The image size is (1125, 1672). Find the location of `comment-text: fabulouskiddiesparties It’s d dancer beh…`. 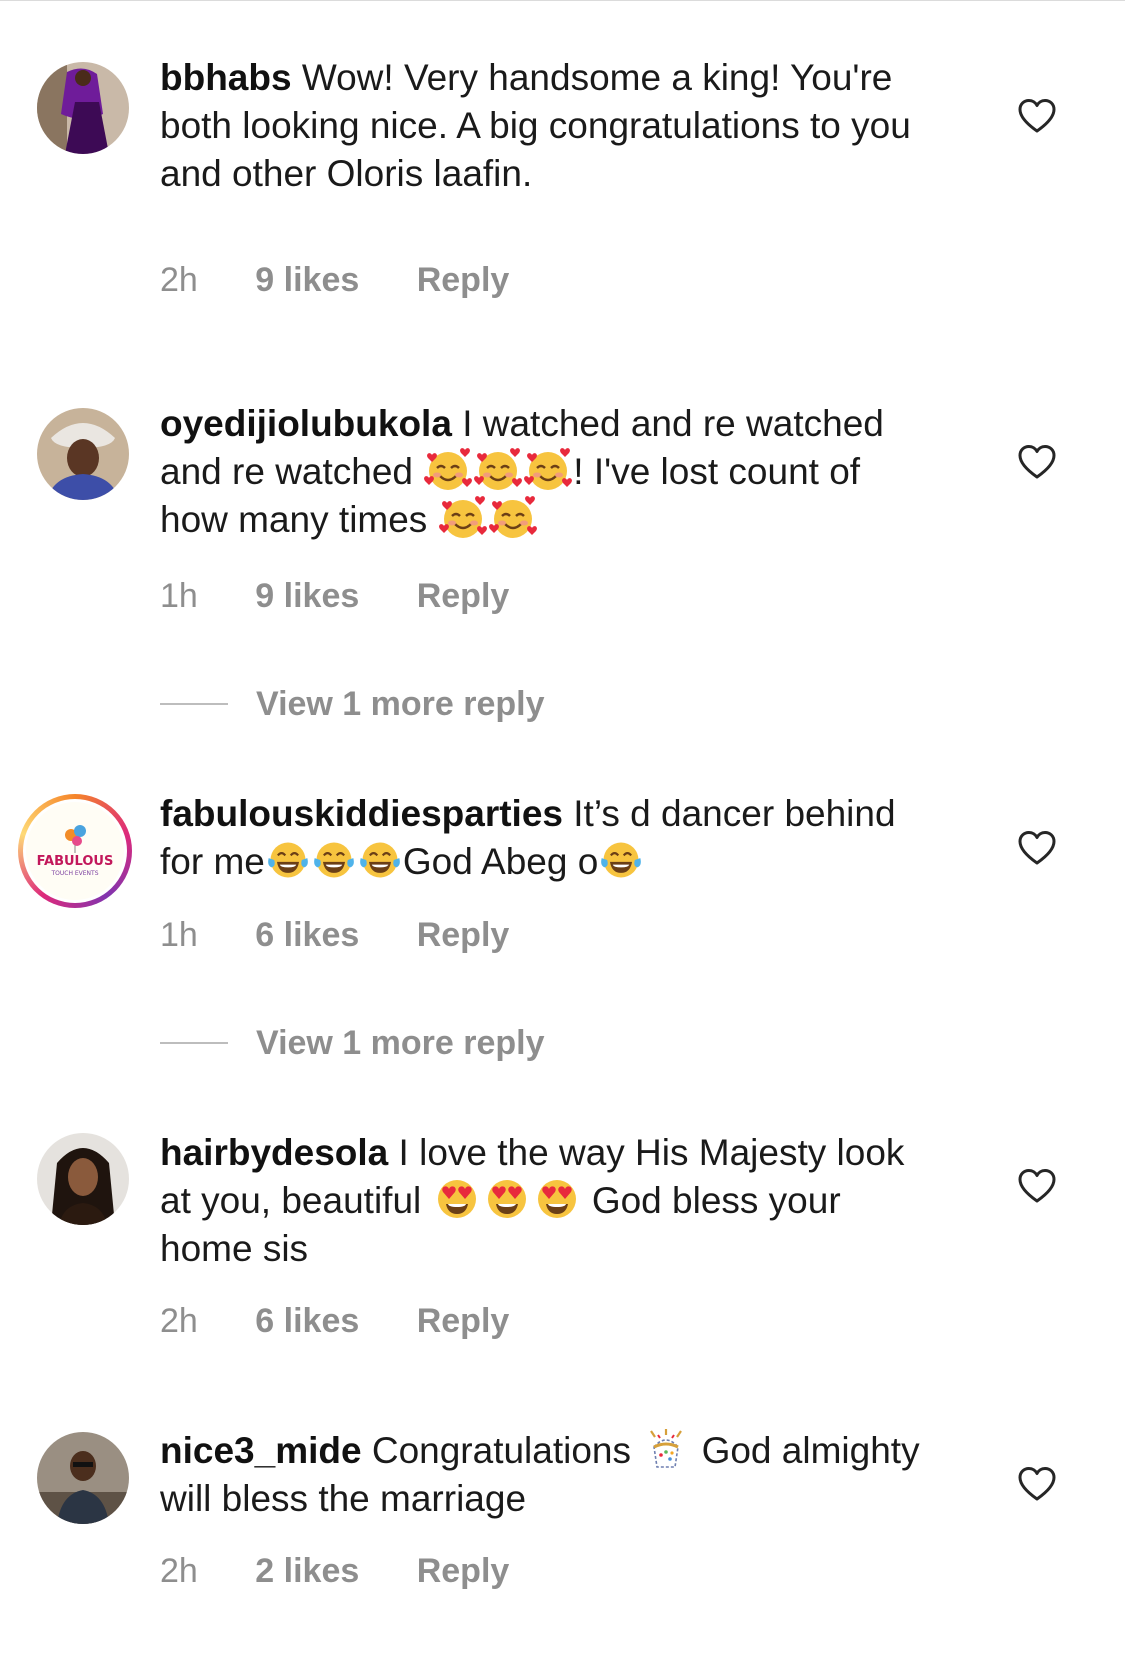

comment-text: fabulouskiddiesparties It’s d dancer beh… is located at coordinates (540, 838).